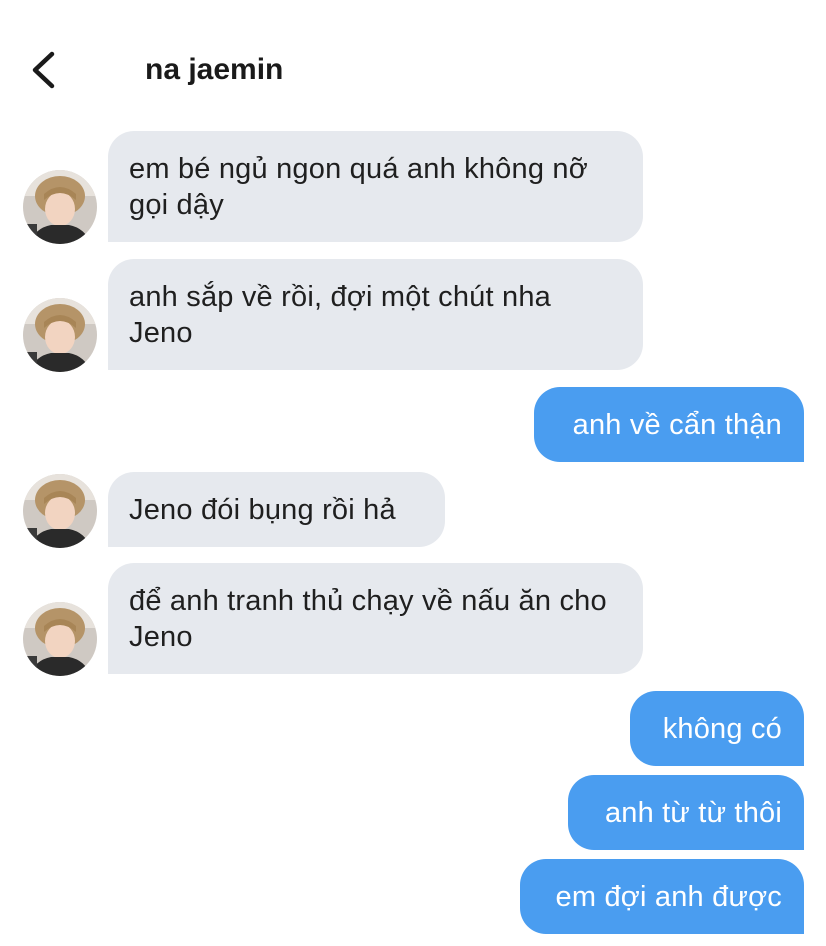  What do you see at coordinates (662, 896) in the screenshot?
I see `message-bubble-outgoing: em đợi anh được` at bounding box center [662, 896].